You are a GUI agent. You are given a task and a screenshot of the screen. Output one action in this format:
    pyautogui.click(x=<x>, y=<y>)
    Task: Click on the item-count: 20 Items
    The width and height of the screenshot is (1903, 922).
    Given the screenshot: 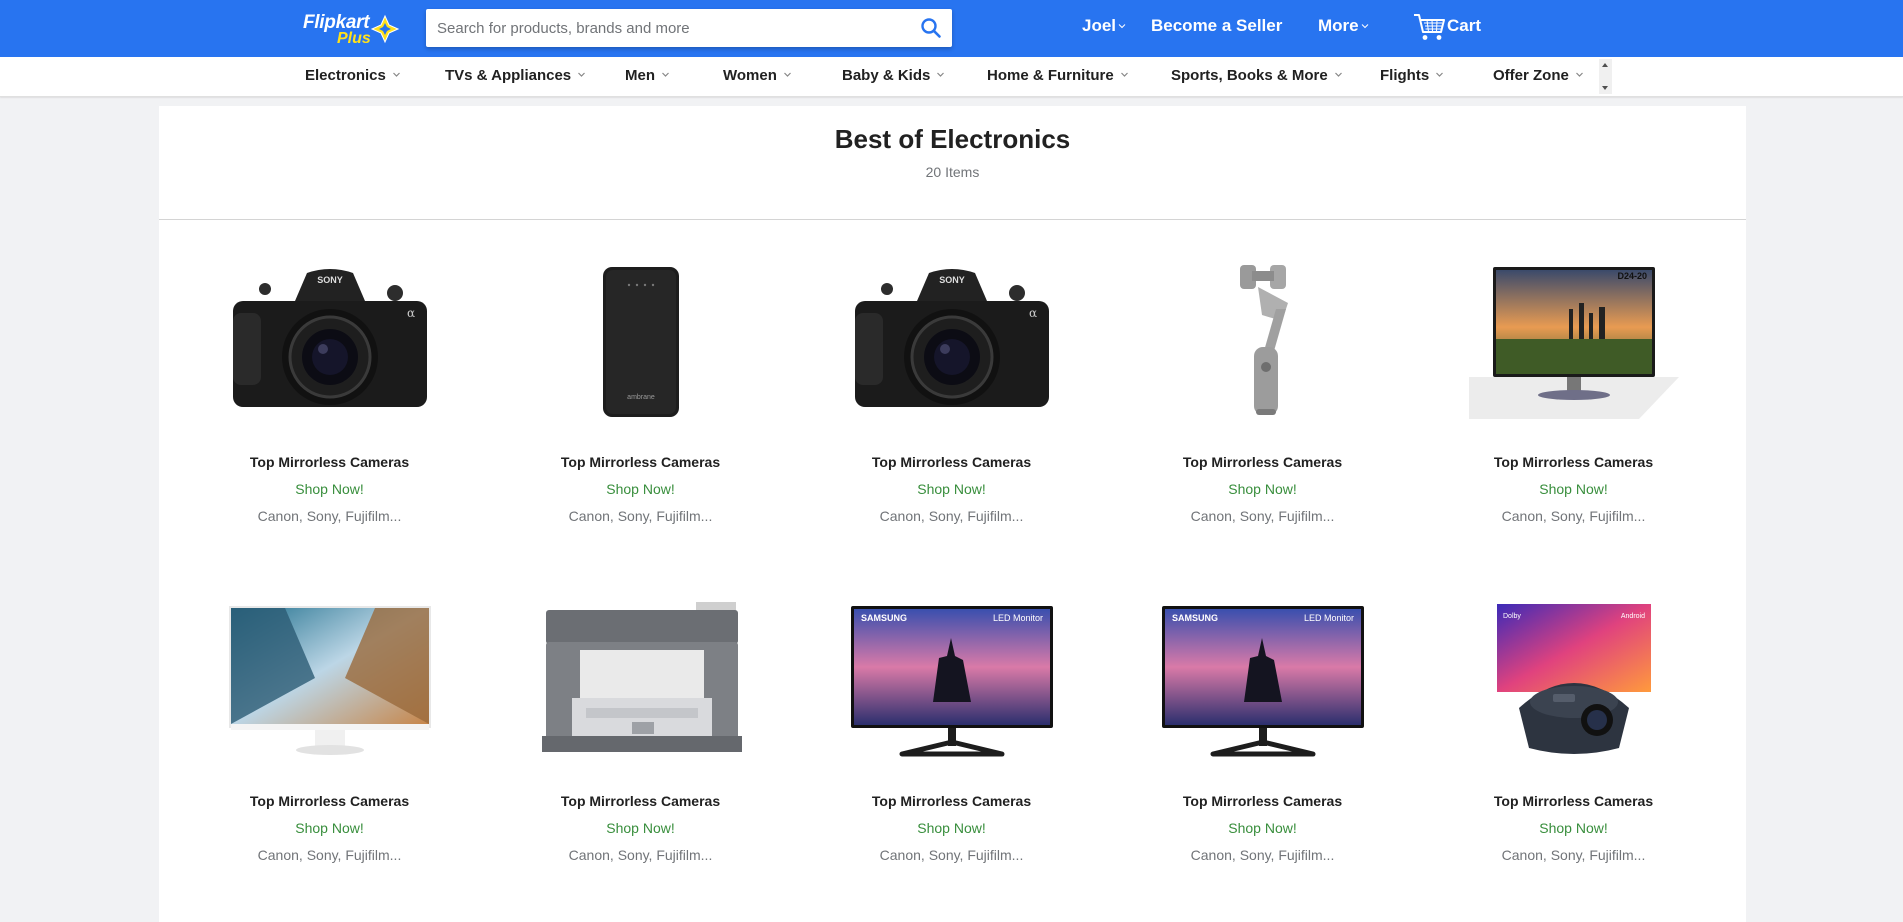 What is the action you would take?
    pyautogui.click(x=952, y=172)
    